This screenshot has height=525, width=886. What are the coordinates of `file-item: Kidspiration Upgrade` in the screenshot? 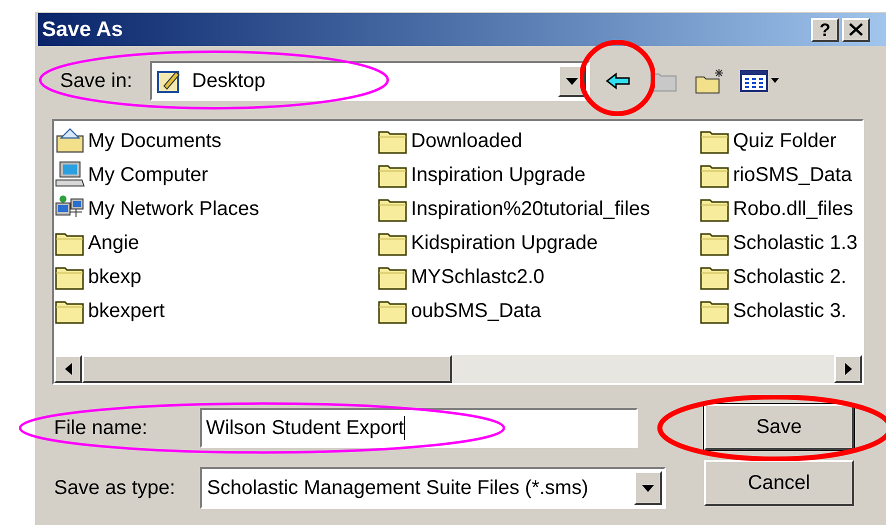 It's located at (539, 243).